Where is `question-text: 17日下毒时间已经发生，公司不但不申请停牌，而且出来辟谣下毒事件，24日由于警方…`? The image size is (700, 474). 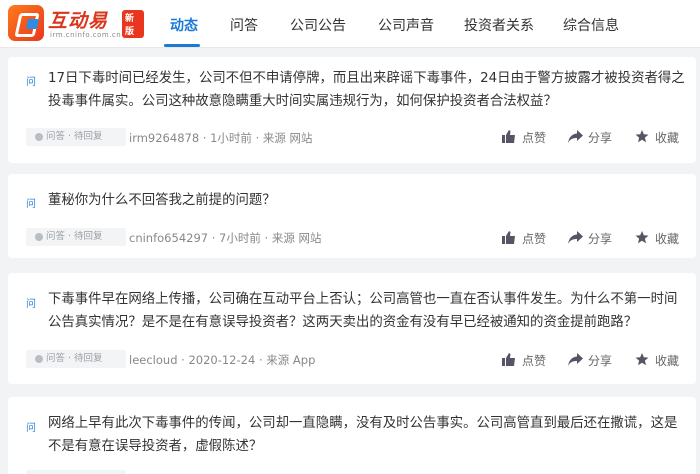
question-text: 17日下毒时间已经发生，公司不但不申请停牌，而且出来辟谣下毒事件，24日由于警方… is located at coordinates (368, 90).